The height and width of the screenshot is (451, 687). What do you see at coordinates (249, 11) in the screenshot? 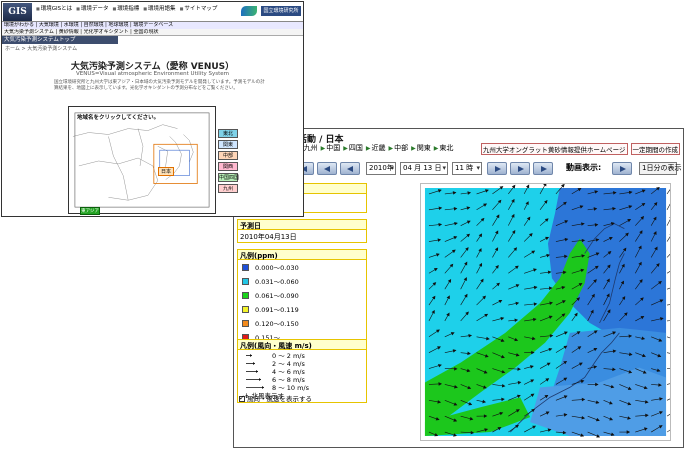
I see `nies-logo-icon` at bounding box center [249, 11].